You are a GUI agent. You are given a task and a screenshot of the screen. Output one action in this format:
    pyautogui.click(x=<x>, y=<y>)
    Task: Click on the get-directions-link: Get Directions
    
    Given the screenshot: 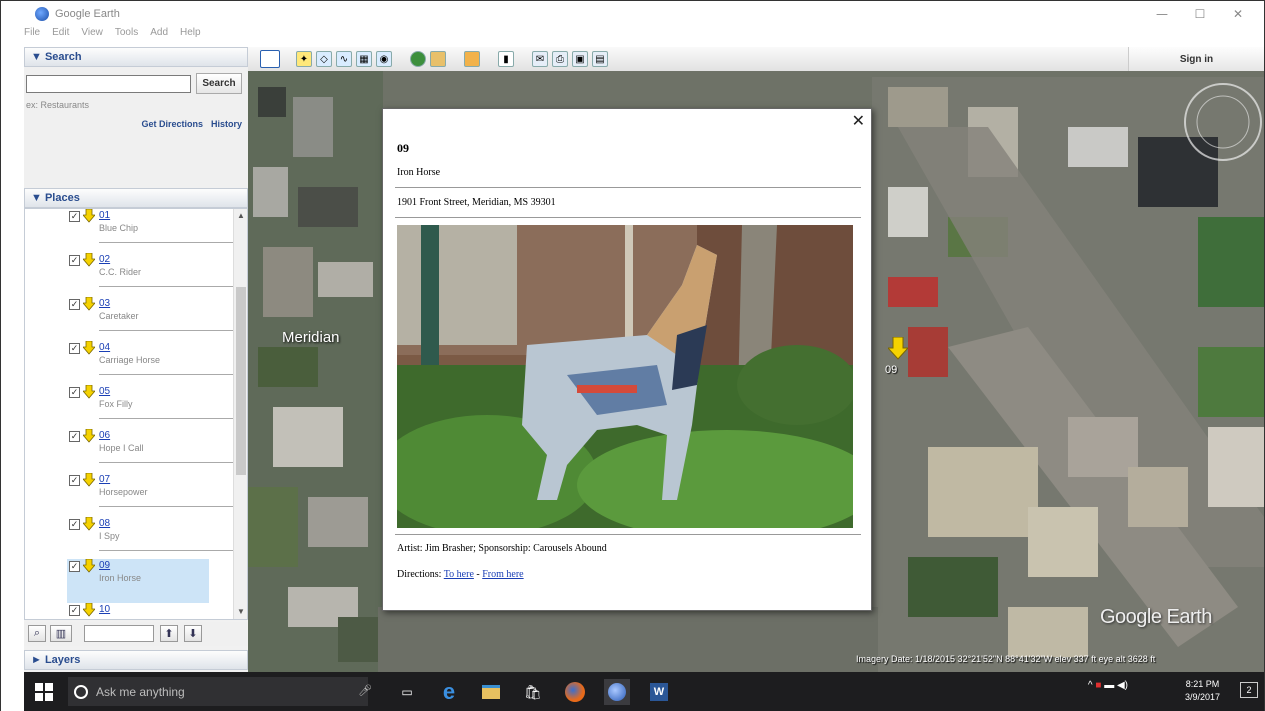 What is the action you would take?
    pyautogui.click(x=172, y=124)
    